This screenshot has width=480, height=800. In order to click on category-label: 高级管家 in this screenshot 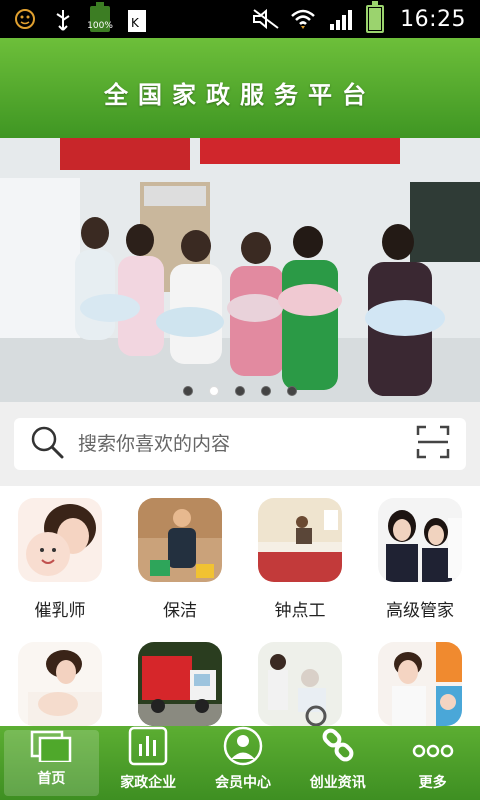, I will do `click(420, 611)`.